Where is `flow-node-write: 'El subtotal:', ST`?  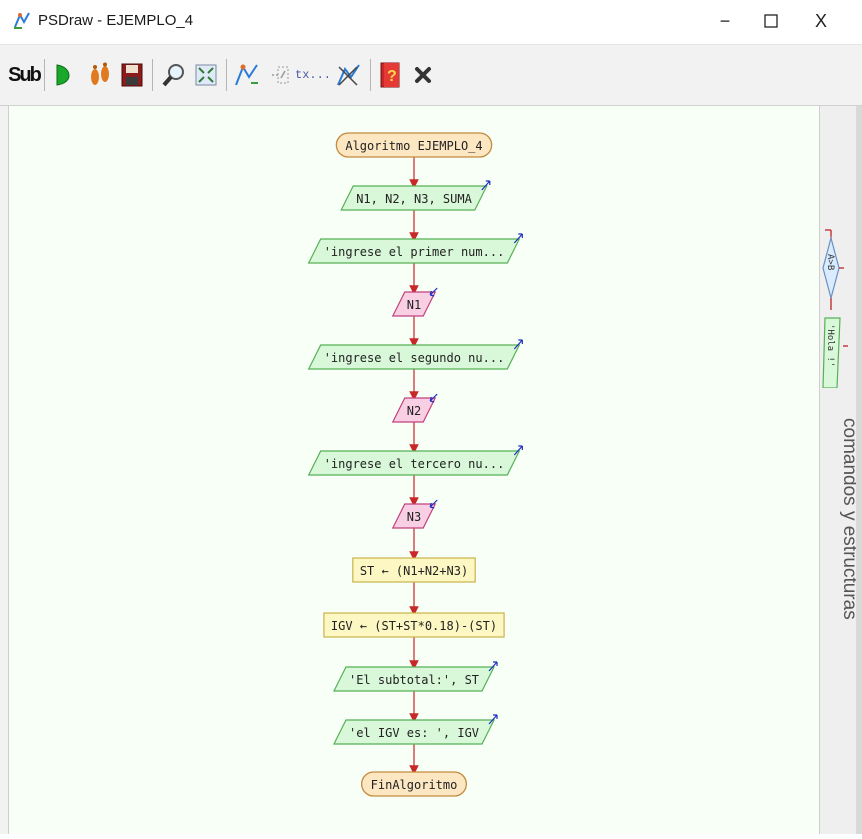
flow-node-write: 'El subtotal:', ST is located at coordinates (415, 676).